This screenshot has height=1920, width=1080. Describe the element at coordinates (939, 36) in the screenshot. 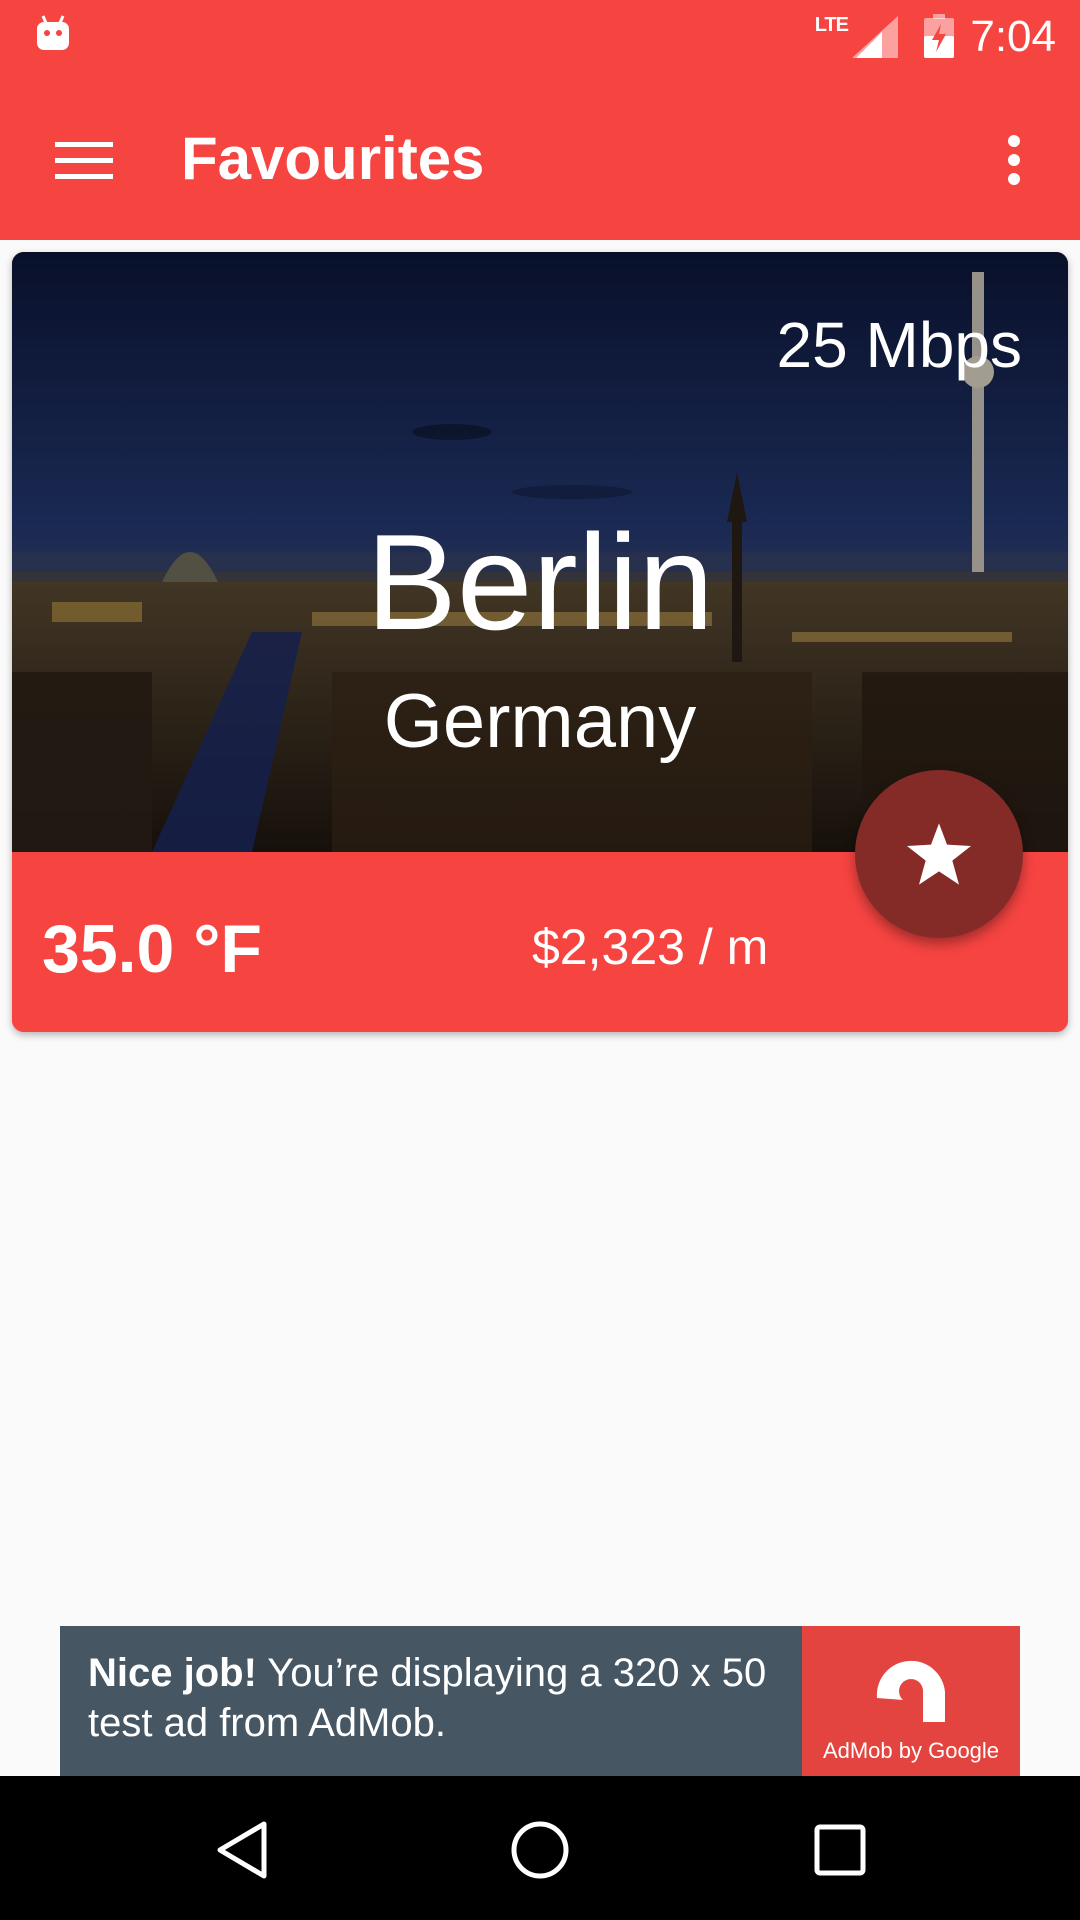

I see `battery-charging-icon` at that location.